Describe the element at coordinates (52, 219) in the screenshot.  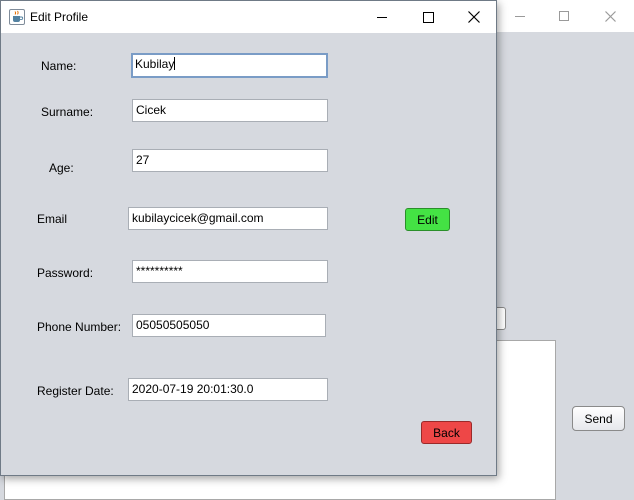
I see `email-label: Email` at that location.